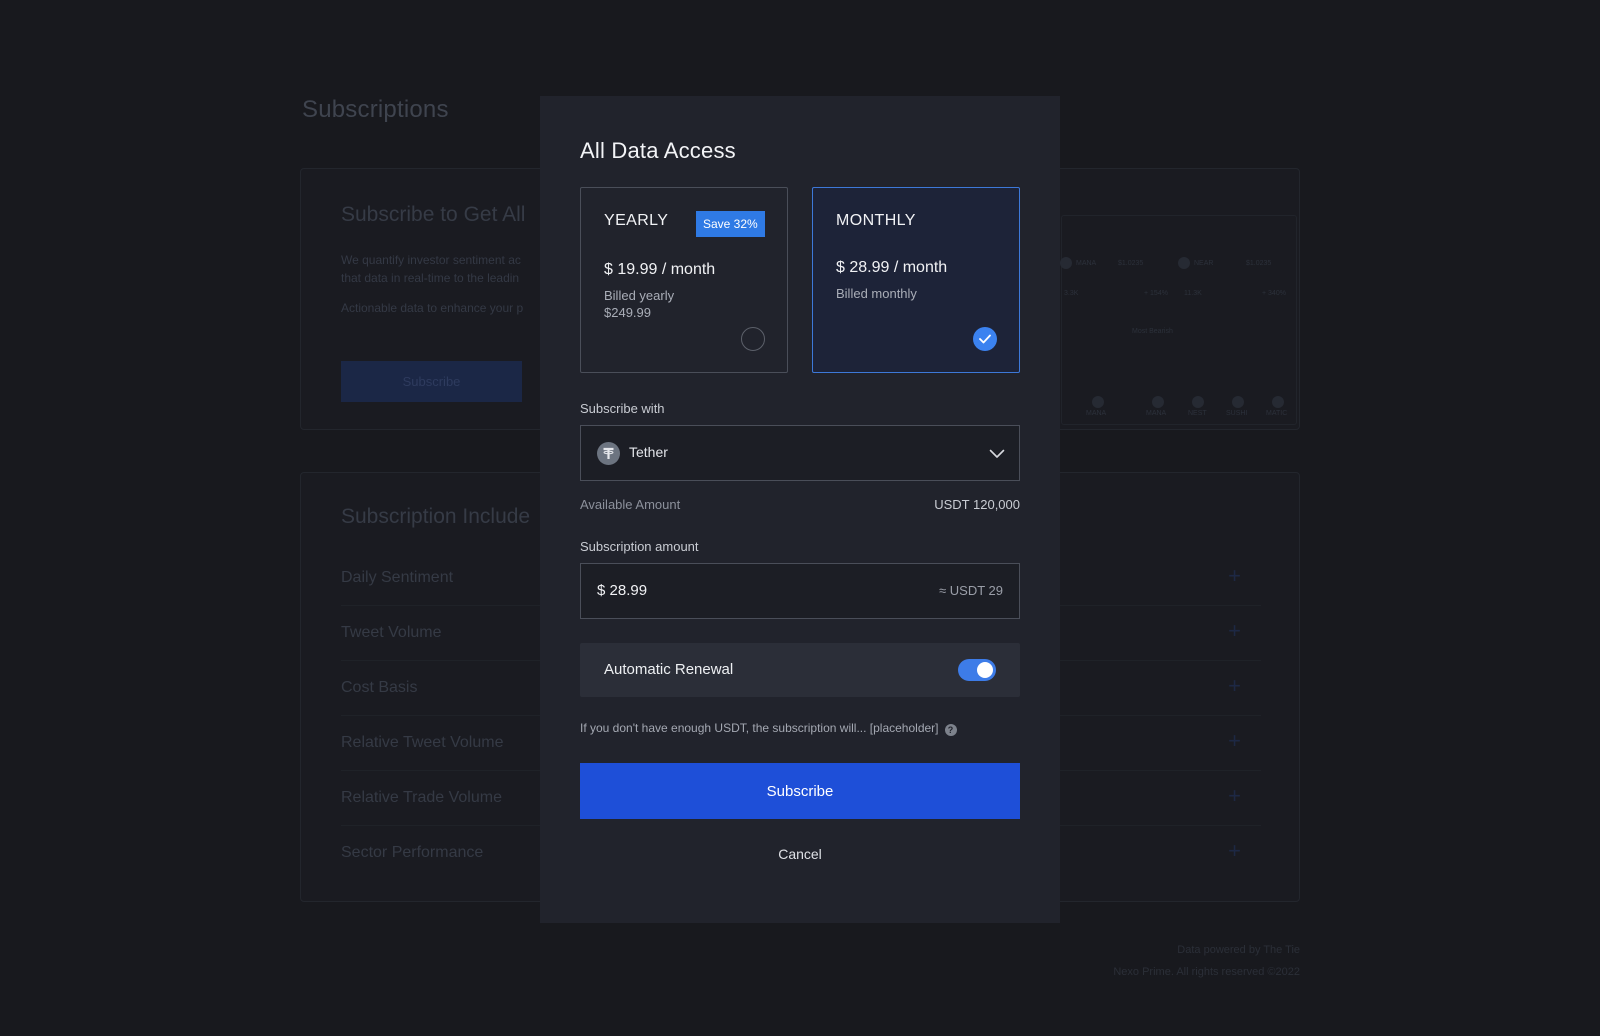 This screenshot has height=1036, width=1600. What do you see at coordinates (608, 453) in the screenshot?
I see `tether-icon` at bounding box center [608, 453].